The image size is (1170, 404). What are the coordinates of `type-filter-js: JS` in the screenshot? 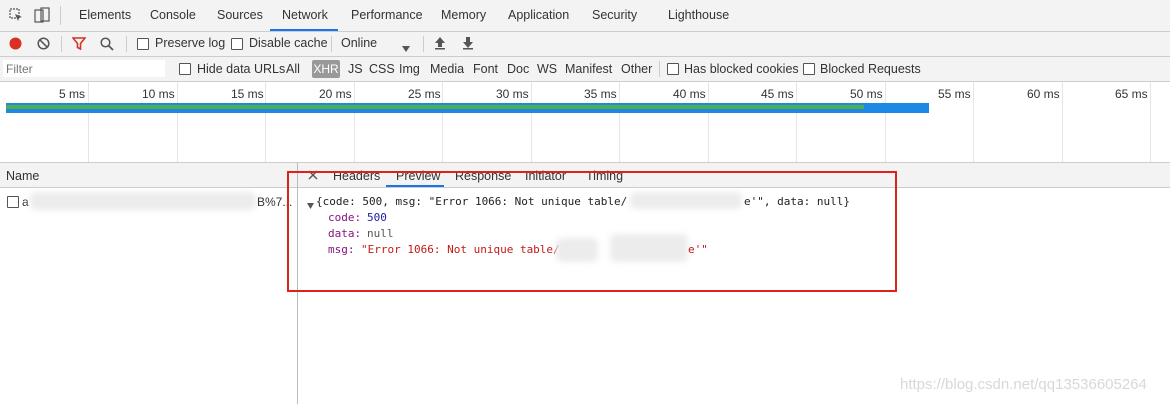 It's located at (355, 69).